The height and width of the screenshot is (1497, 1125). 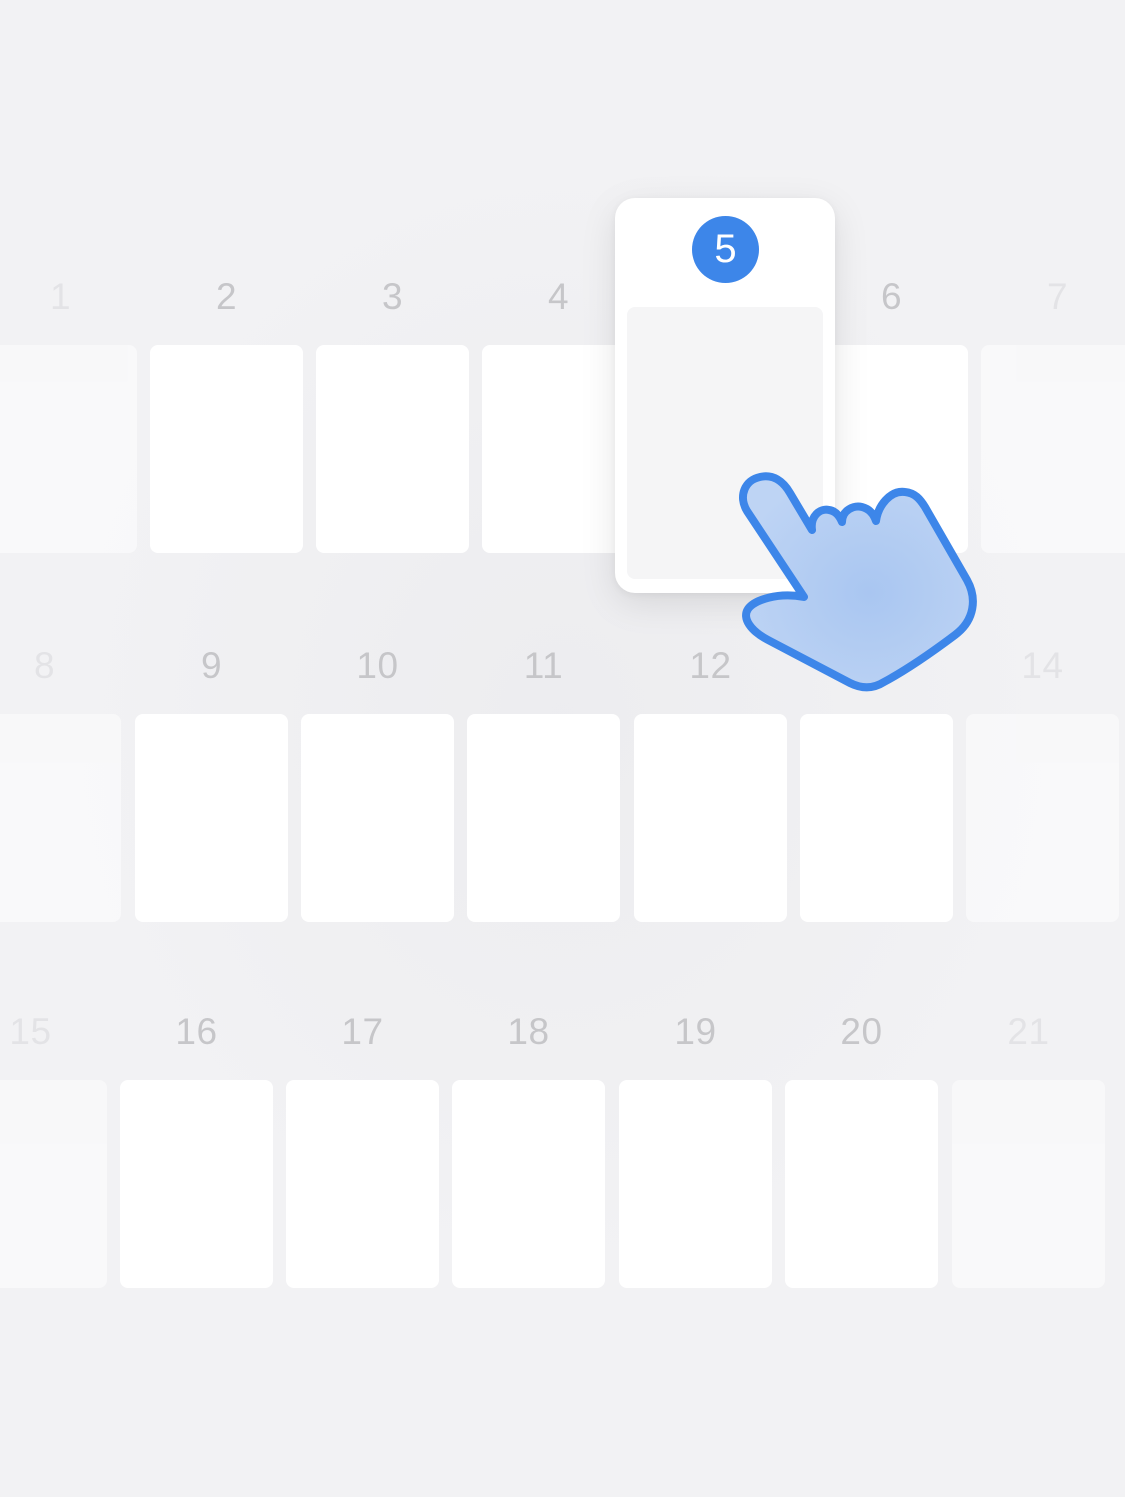 What do you see at coordinates (528, 1031) in the screenshot?
I see `day-number: 18` at bounding box center [528, 1031].